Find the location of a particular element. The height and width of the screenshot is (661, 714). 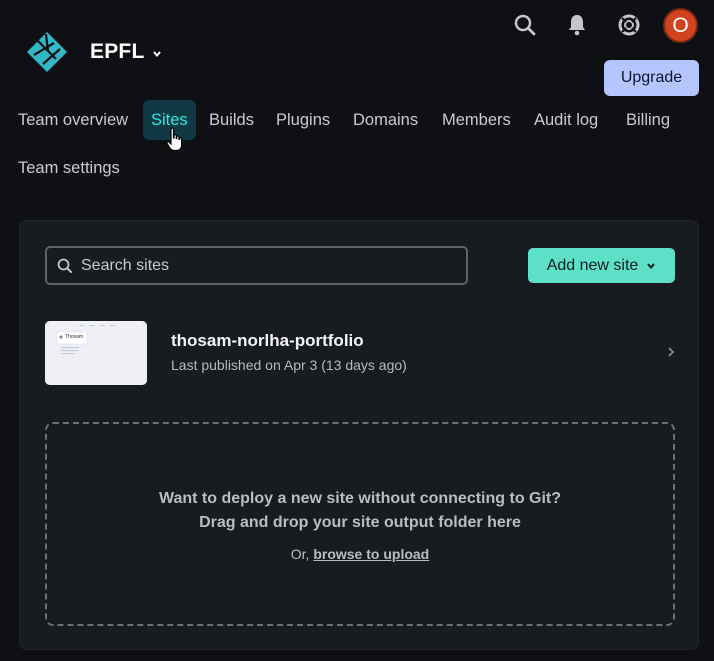

site-name: thosam-norlha-portfolio is located at coordinates (267, 341).